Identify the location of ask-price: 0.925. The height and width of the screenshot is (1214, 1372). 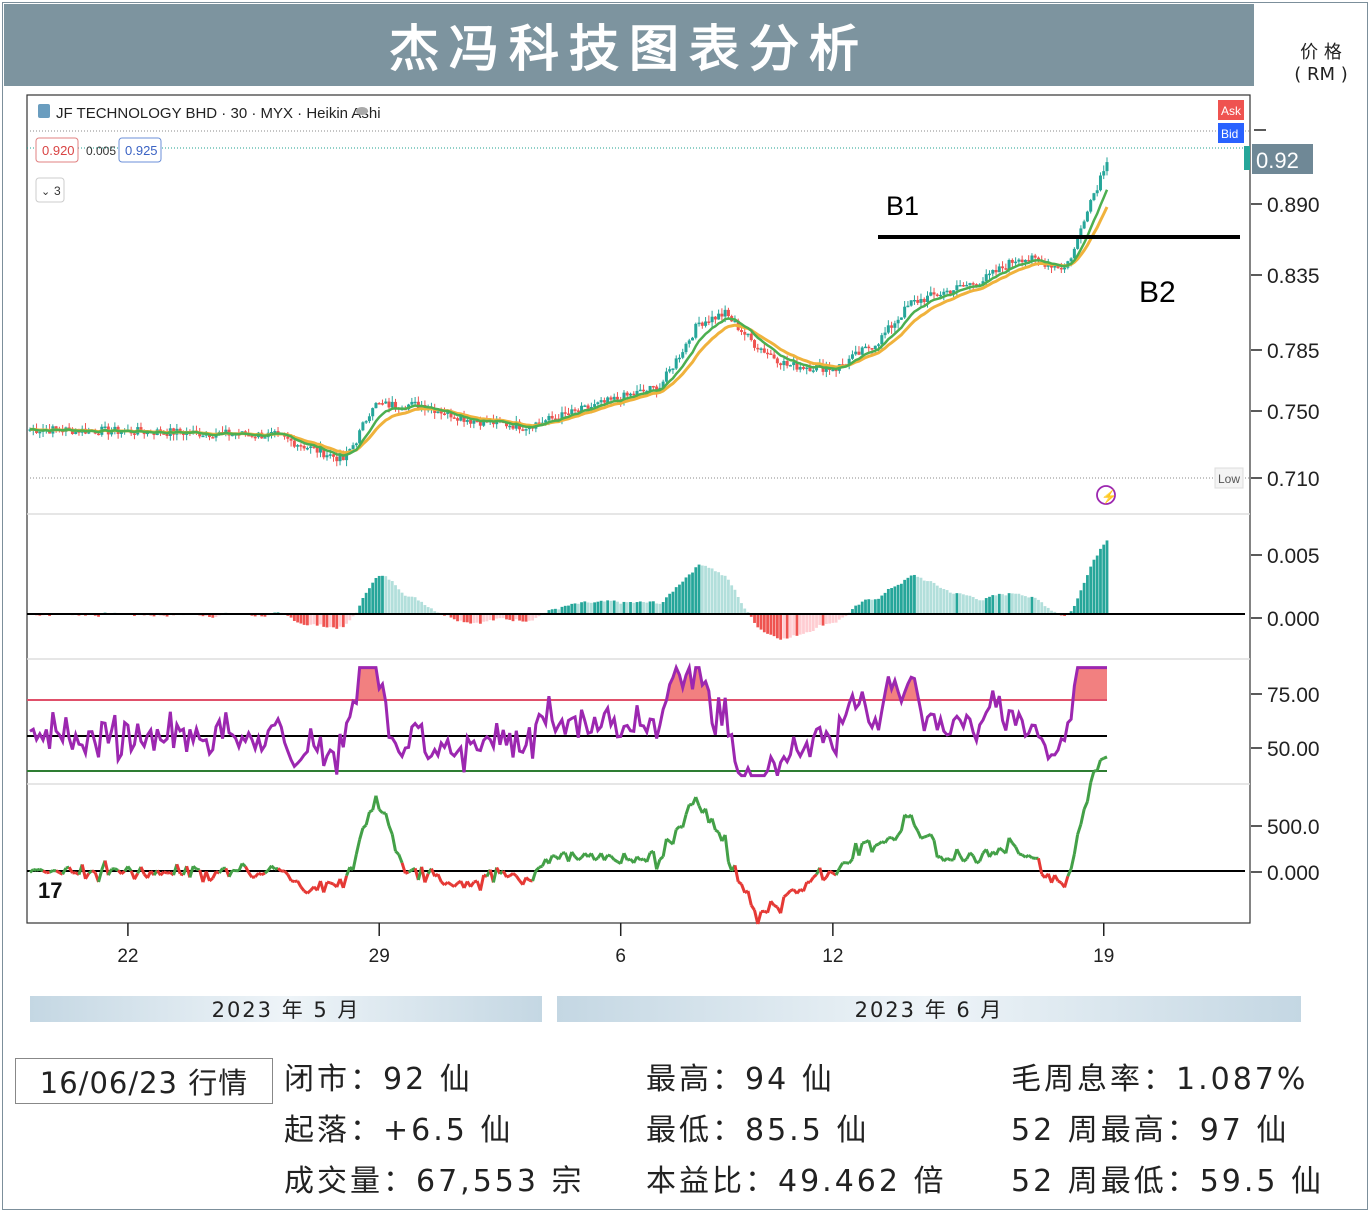
(141, 150).